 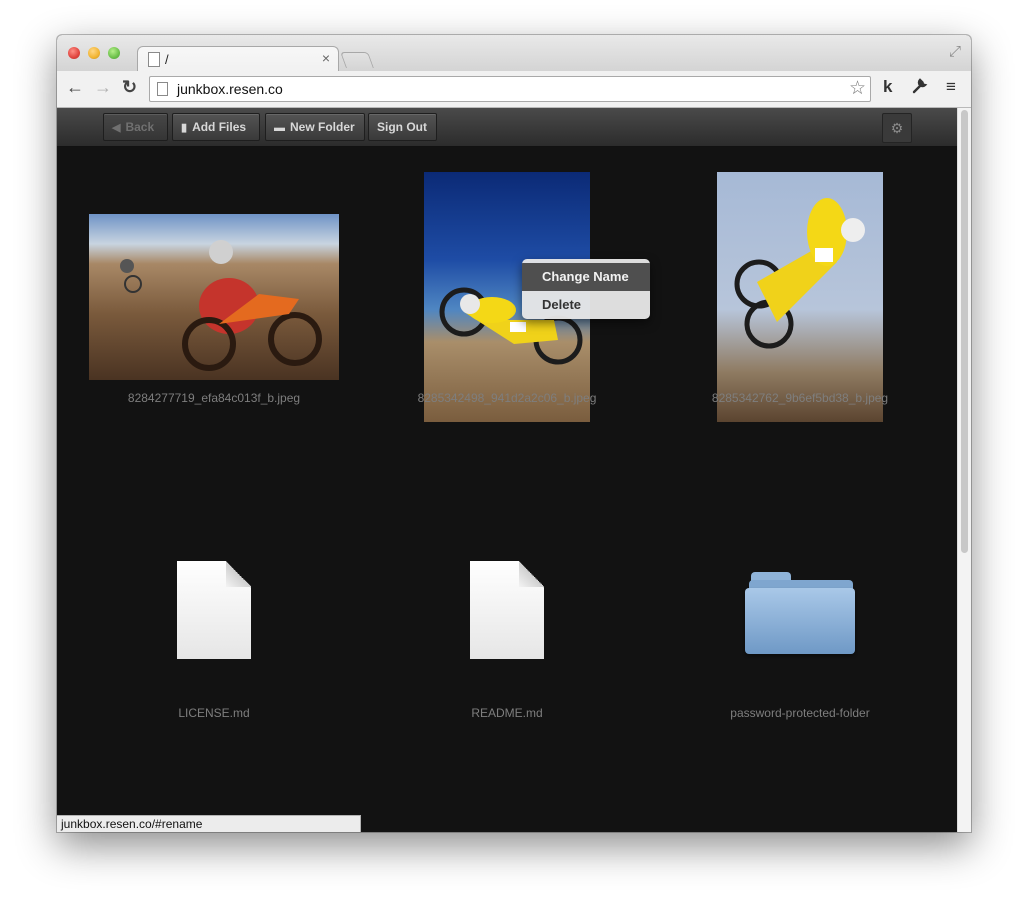 I want to click on vertical-scrollbar, so click(x=964, y=470).